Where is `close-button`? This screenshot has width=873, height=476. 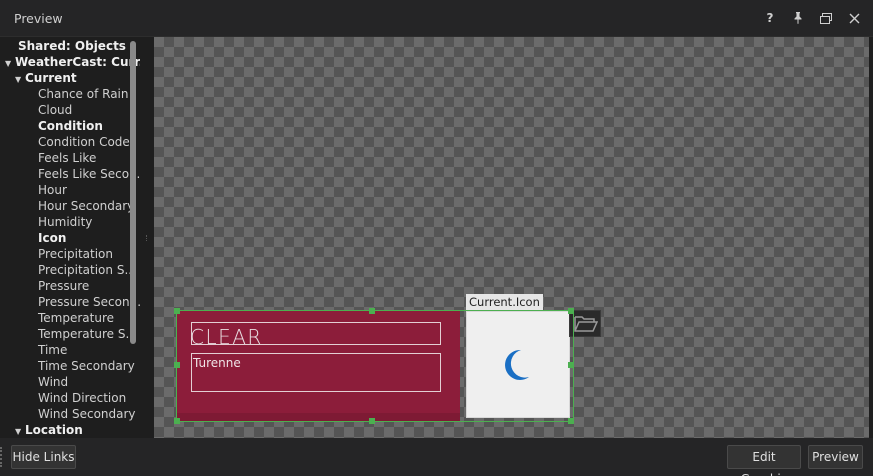 close-button is located at coordinates (854, 18).